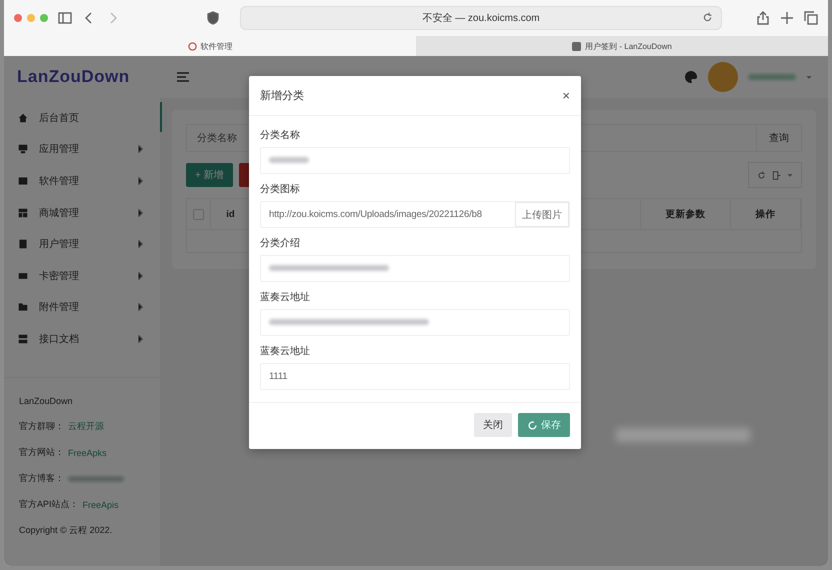 This screenshot has width=832, height=570. What do you see at coordinates (209, 175) in the screenshot?
I see `add-button: + 新增` at bounding box center [209, 175].